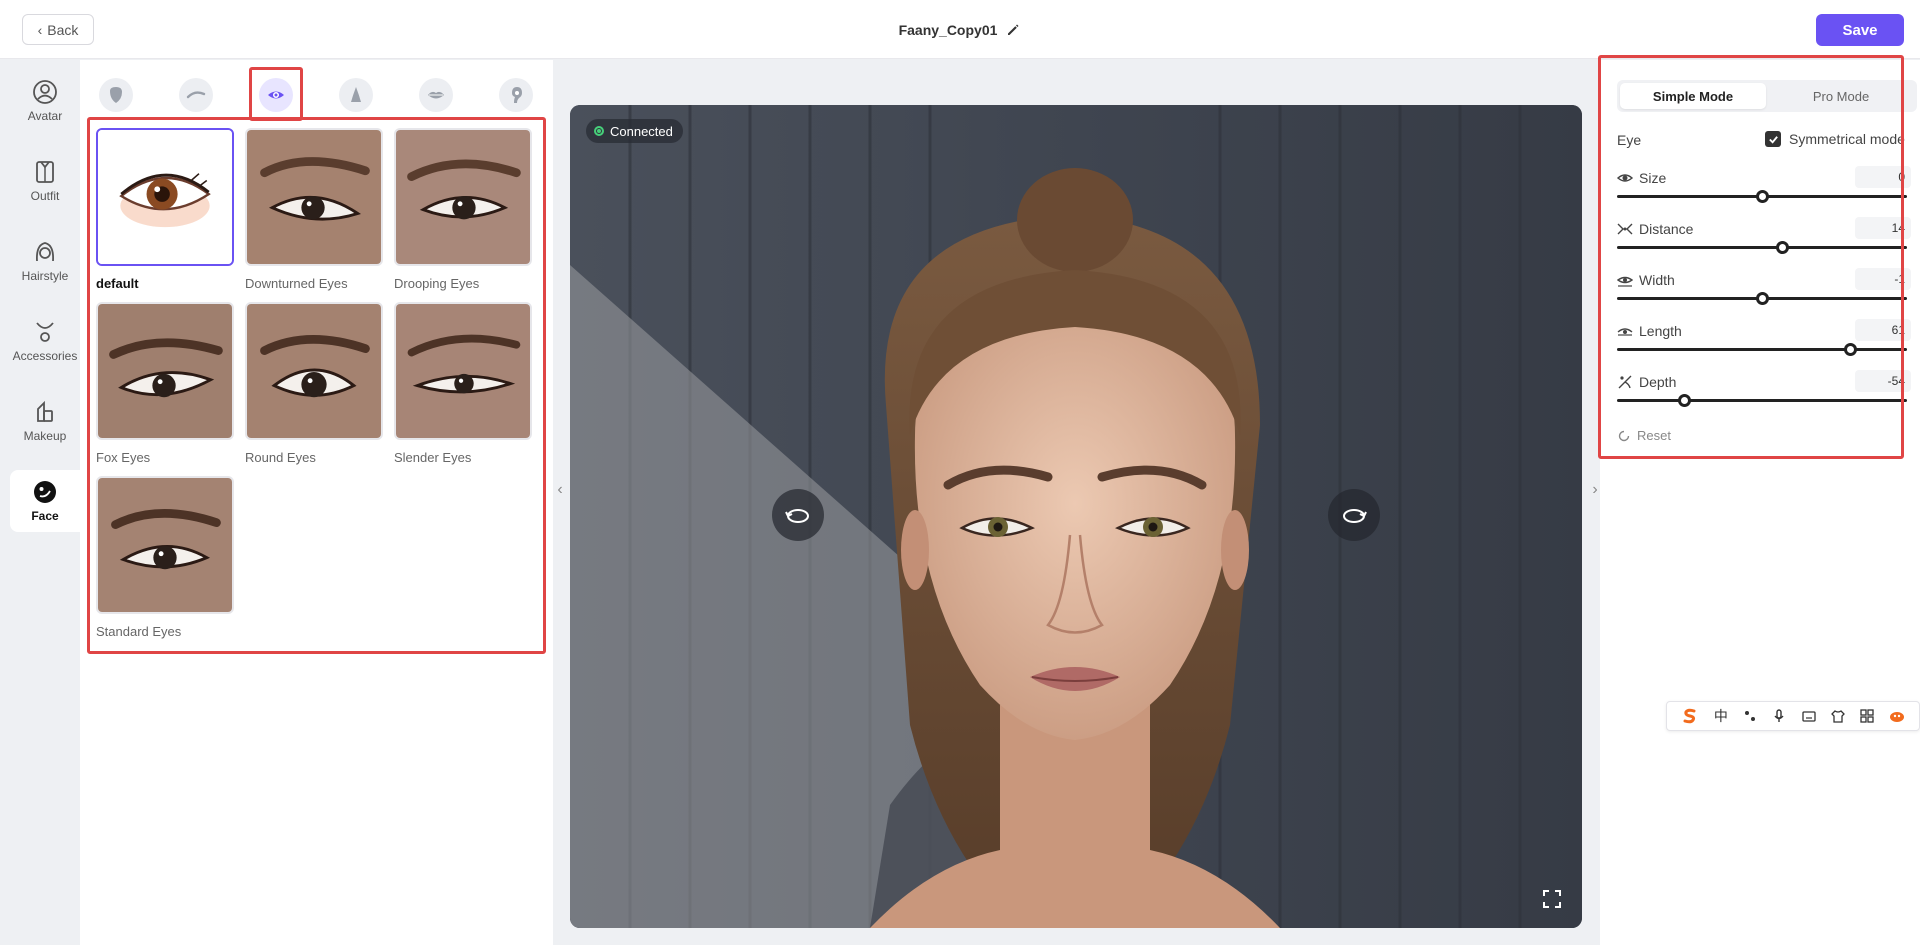 This screenshot has width=1920, height=945. I want to click on preset-tile-standard-eyes: Standard Eyes, so click(165, 557).